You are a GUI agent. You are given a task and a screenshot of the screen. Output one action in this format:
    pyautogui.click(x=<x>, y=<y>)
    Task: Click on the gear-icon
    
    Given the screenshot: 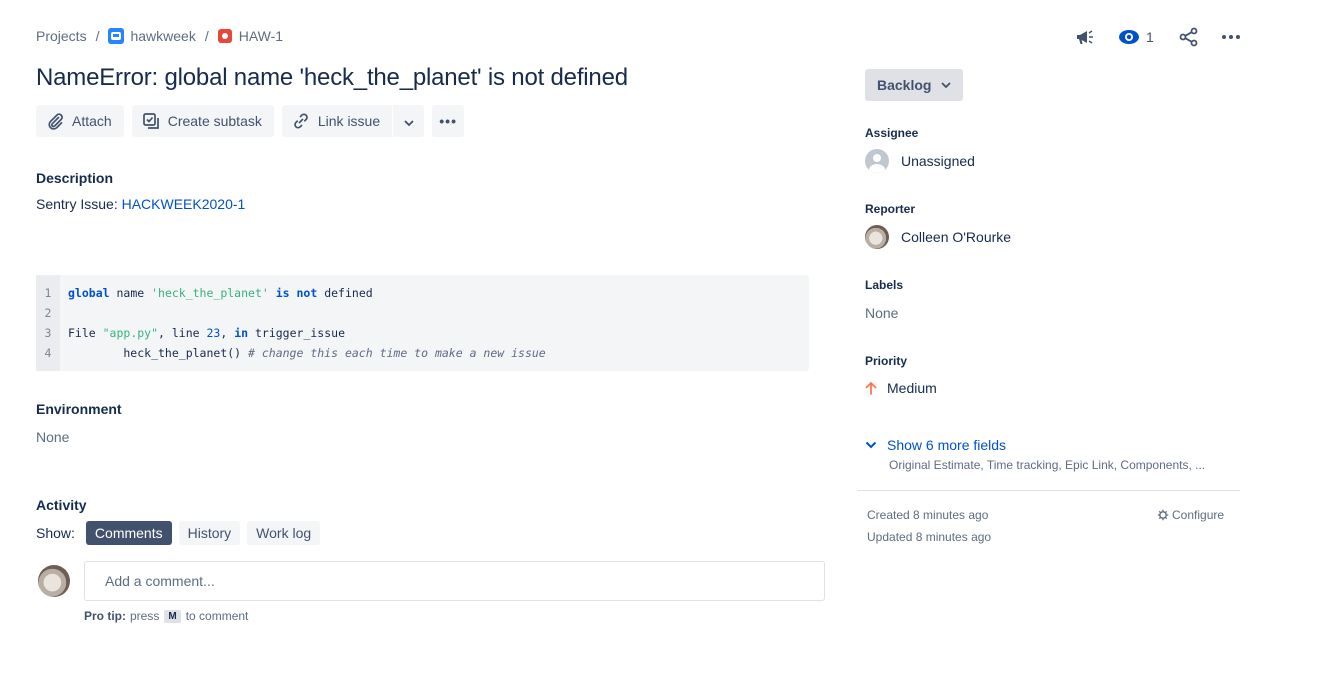 What is the action you would take?
    pyautogui.click(x=1163, y=515)
    